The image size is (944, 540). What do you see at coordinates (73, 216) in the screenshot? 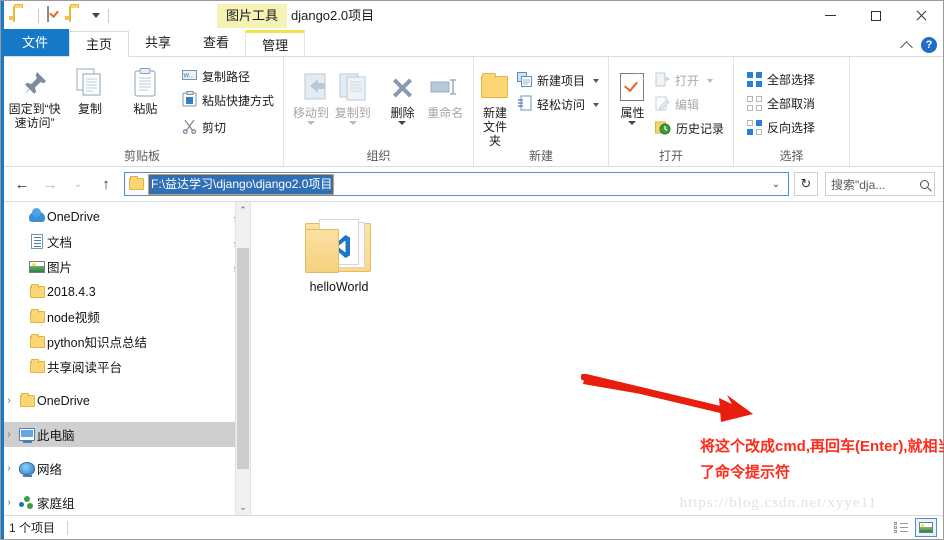
I see `sidebar-item-label: OneDrive` at bounding box center [73, 216].